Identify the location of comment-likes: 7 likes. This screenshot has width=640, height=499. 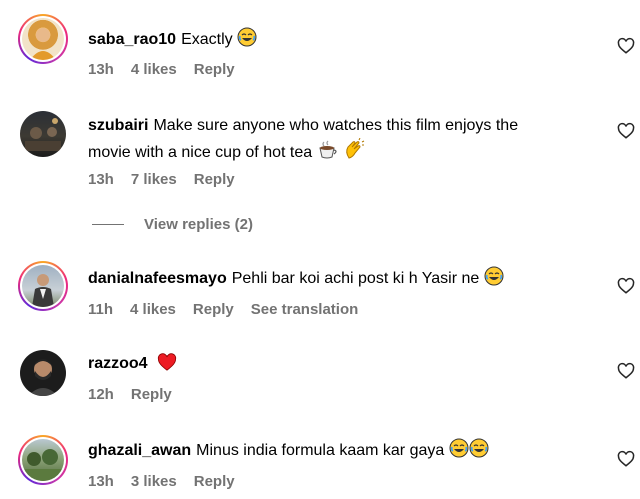
(154, 179).